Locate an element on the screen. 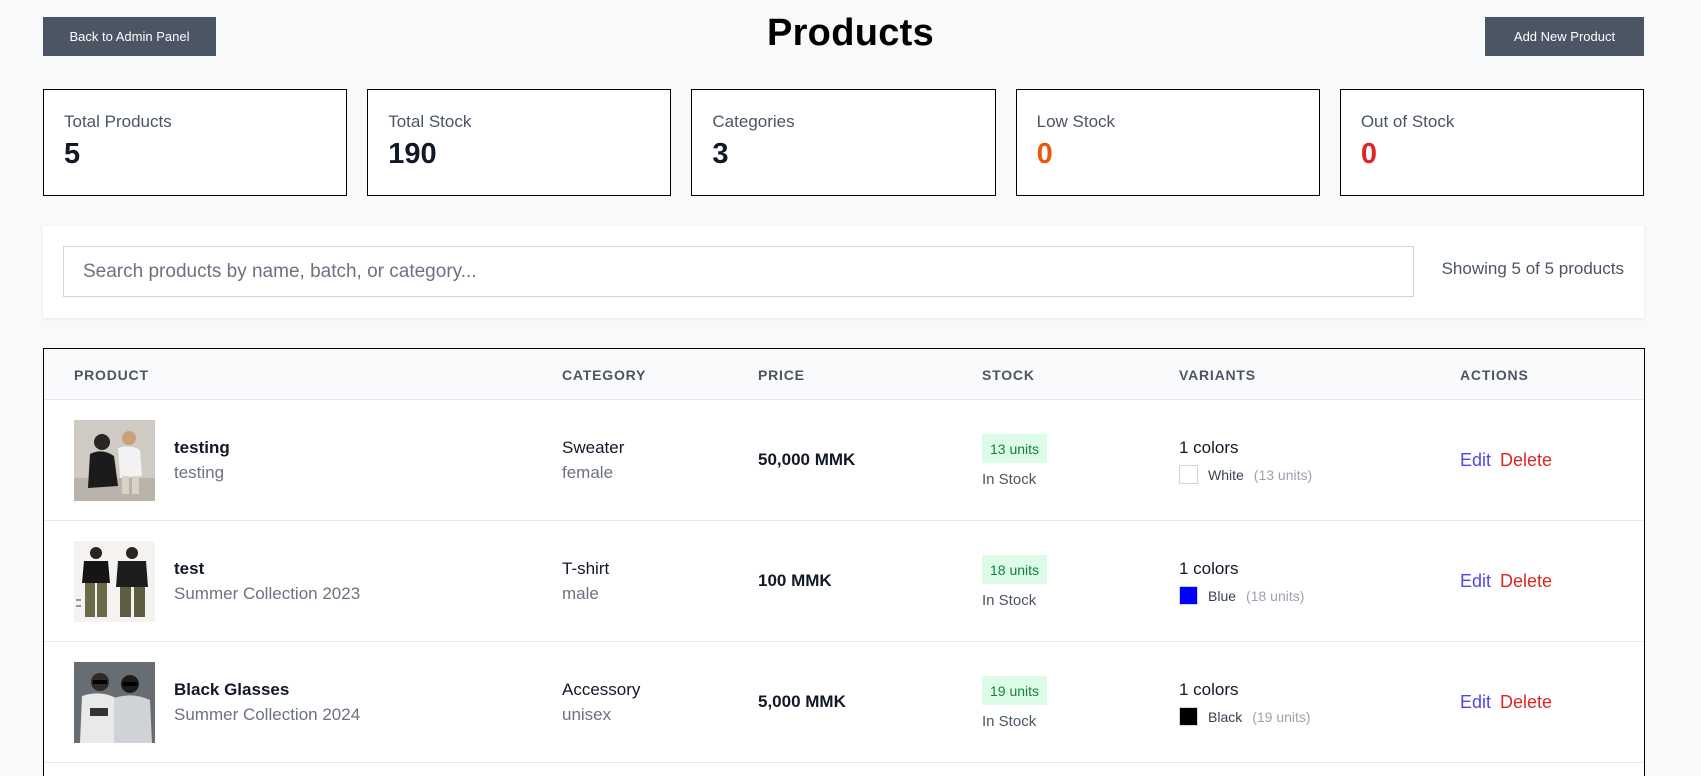 Image resolution: width=1701 pixels, height=776 pixels. stat-card-out-of-stock: Out of Stock 0 is located at coordinates (1492, 142).